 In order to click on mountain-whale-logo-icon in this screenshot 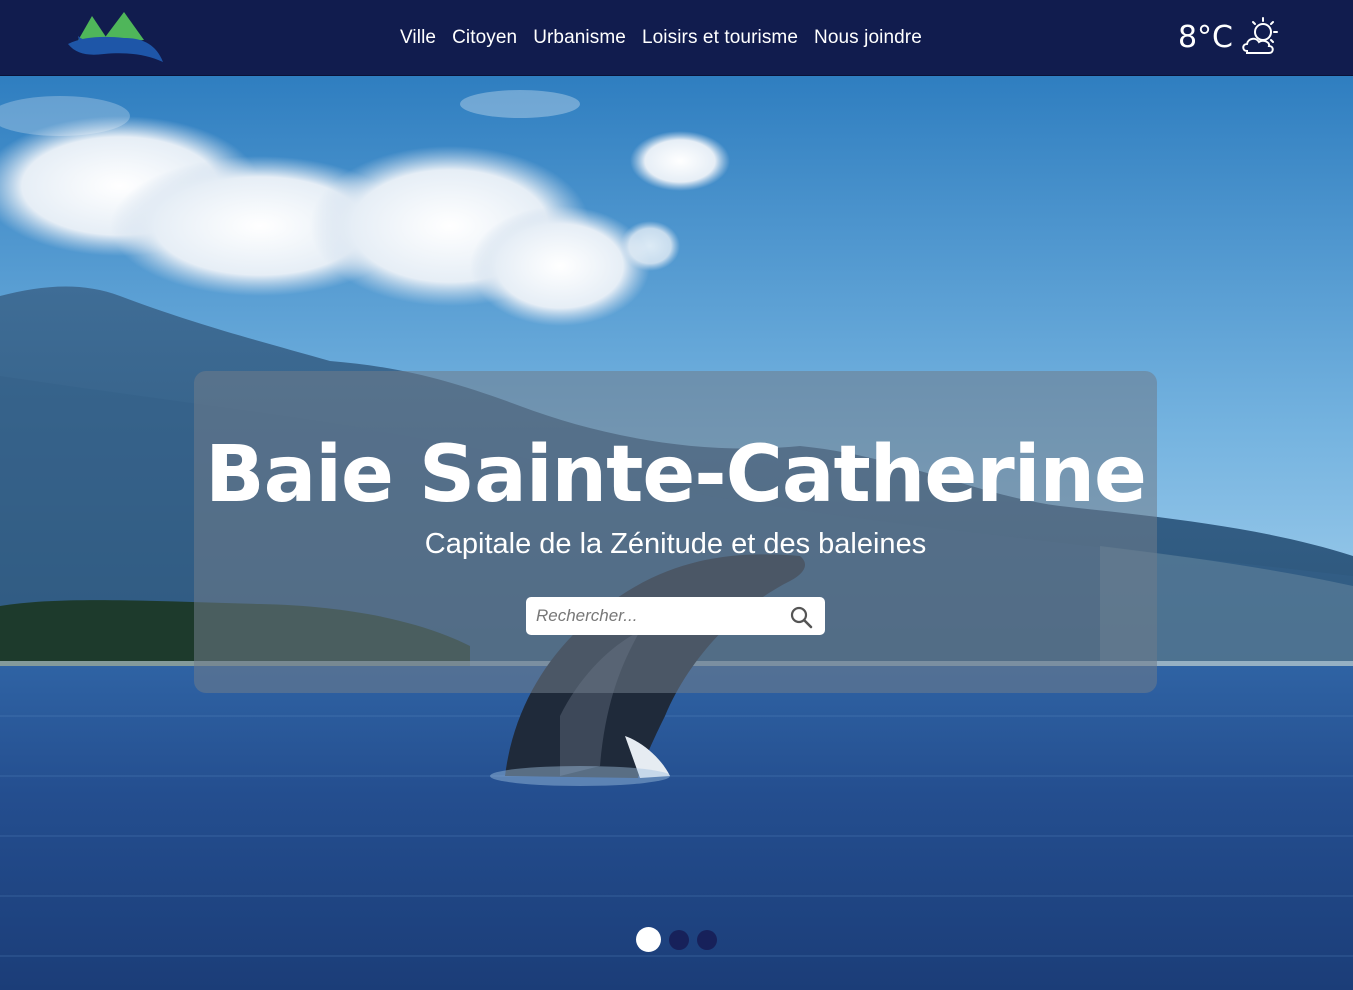, I will do `click(115, 37)`.